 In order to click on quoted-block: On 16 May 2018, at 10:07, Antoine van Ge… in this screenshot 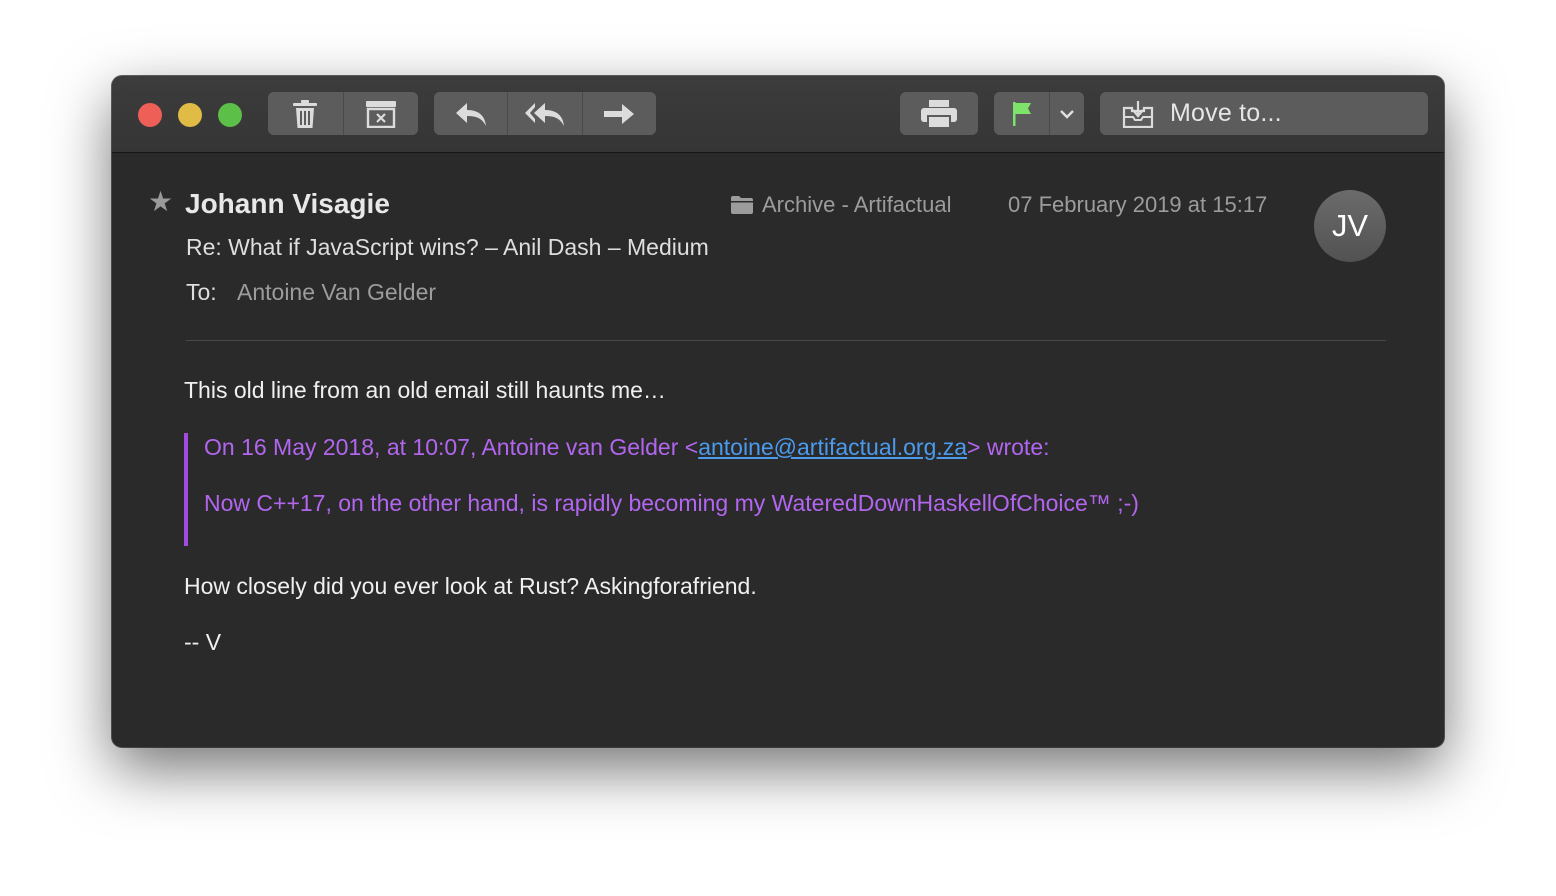, I will do `click(736, 489)`.